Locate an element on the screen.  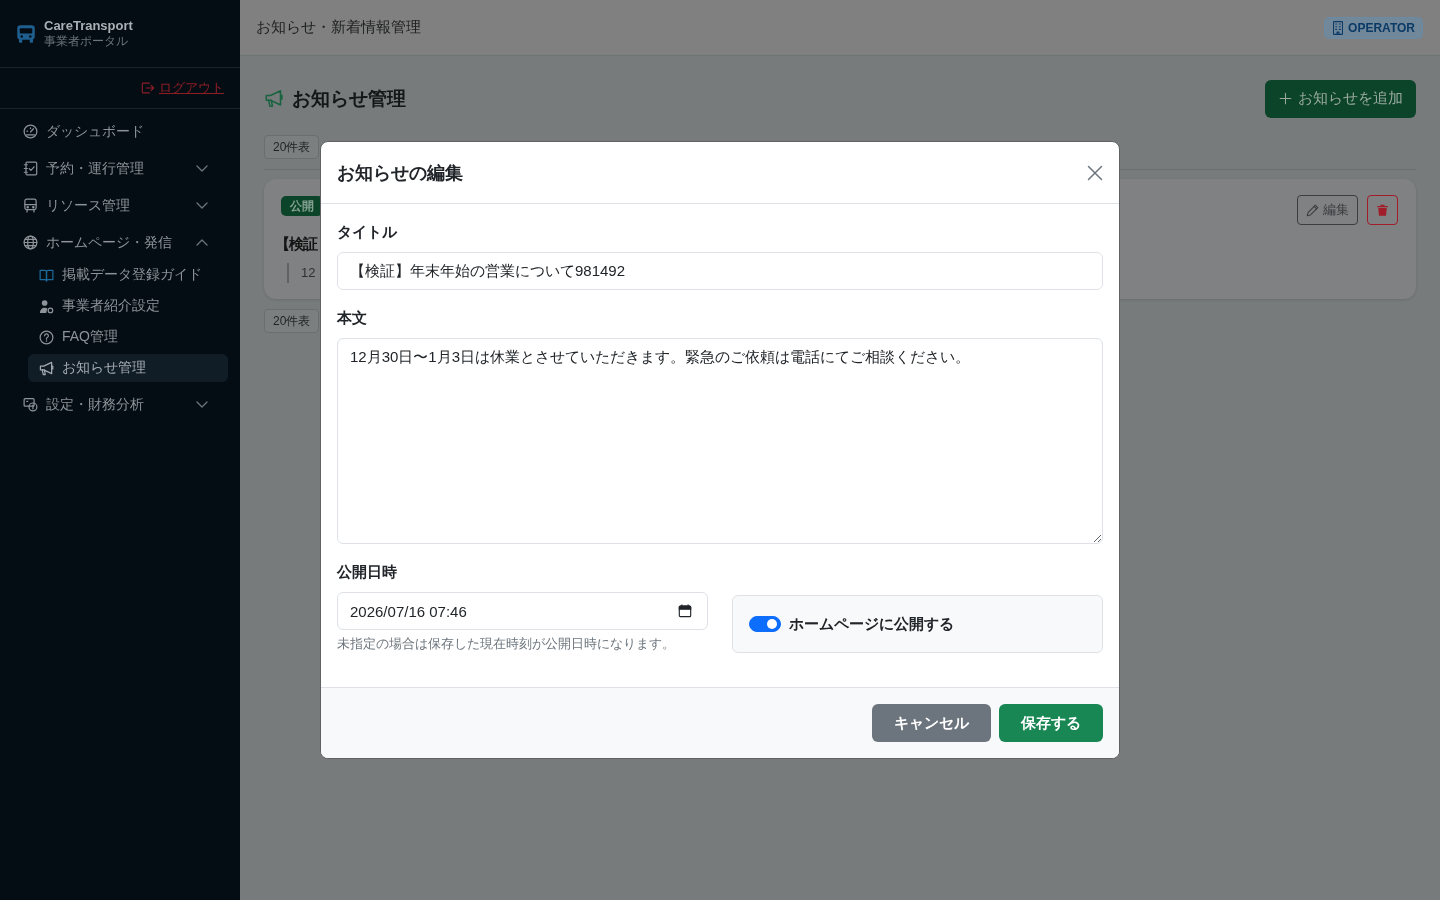
field-label: タイトル is located at coordinates (367, 232).